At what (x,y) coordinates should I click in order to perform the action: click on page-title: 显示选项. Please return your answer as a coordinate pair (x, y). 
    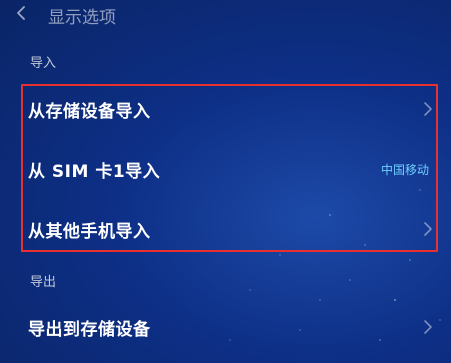
    Looking at the image, I should click on (82, 18).